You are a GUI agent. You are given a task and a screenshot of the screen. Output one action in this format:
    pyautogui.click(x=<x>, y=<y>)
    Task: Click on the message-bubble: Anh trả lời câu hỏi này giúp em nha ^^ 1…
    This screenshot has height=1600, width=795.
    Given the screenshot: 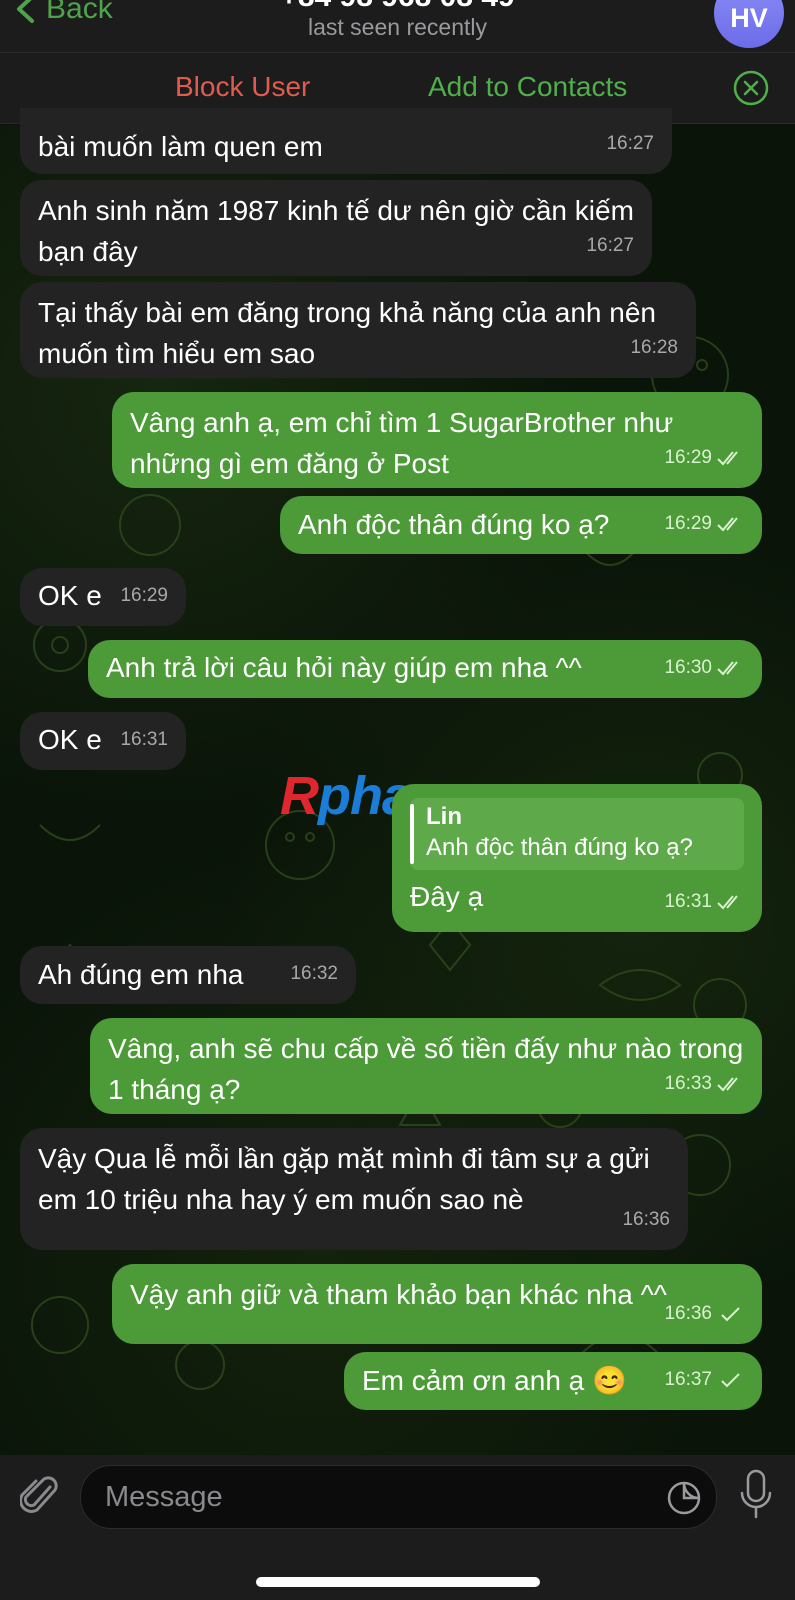 What is the action you would take?
    pyautogui.click(x=425, y=669)
    